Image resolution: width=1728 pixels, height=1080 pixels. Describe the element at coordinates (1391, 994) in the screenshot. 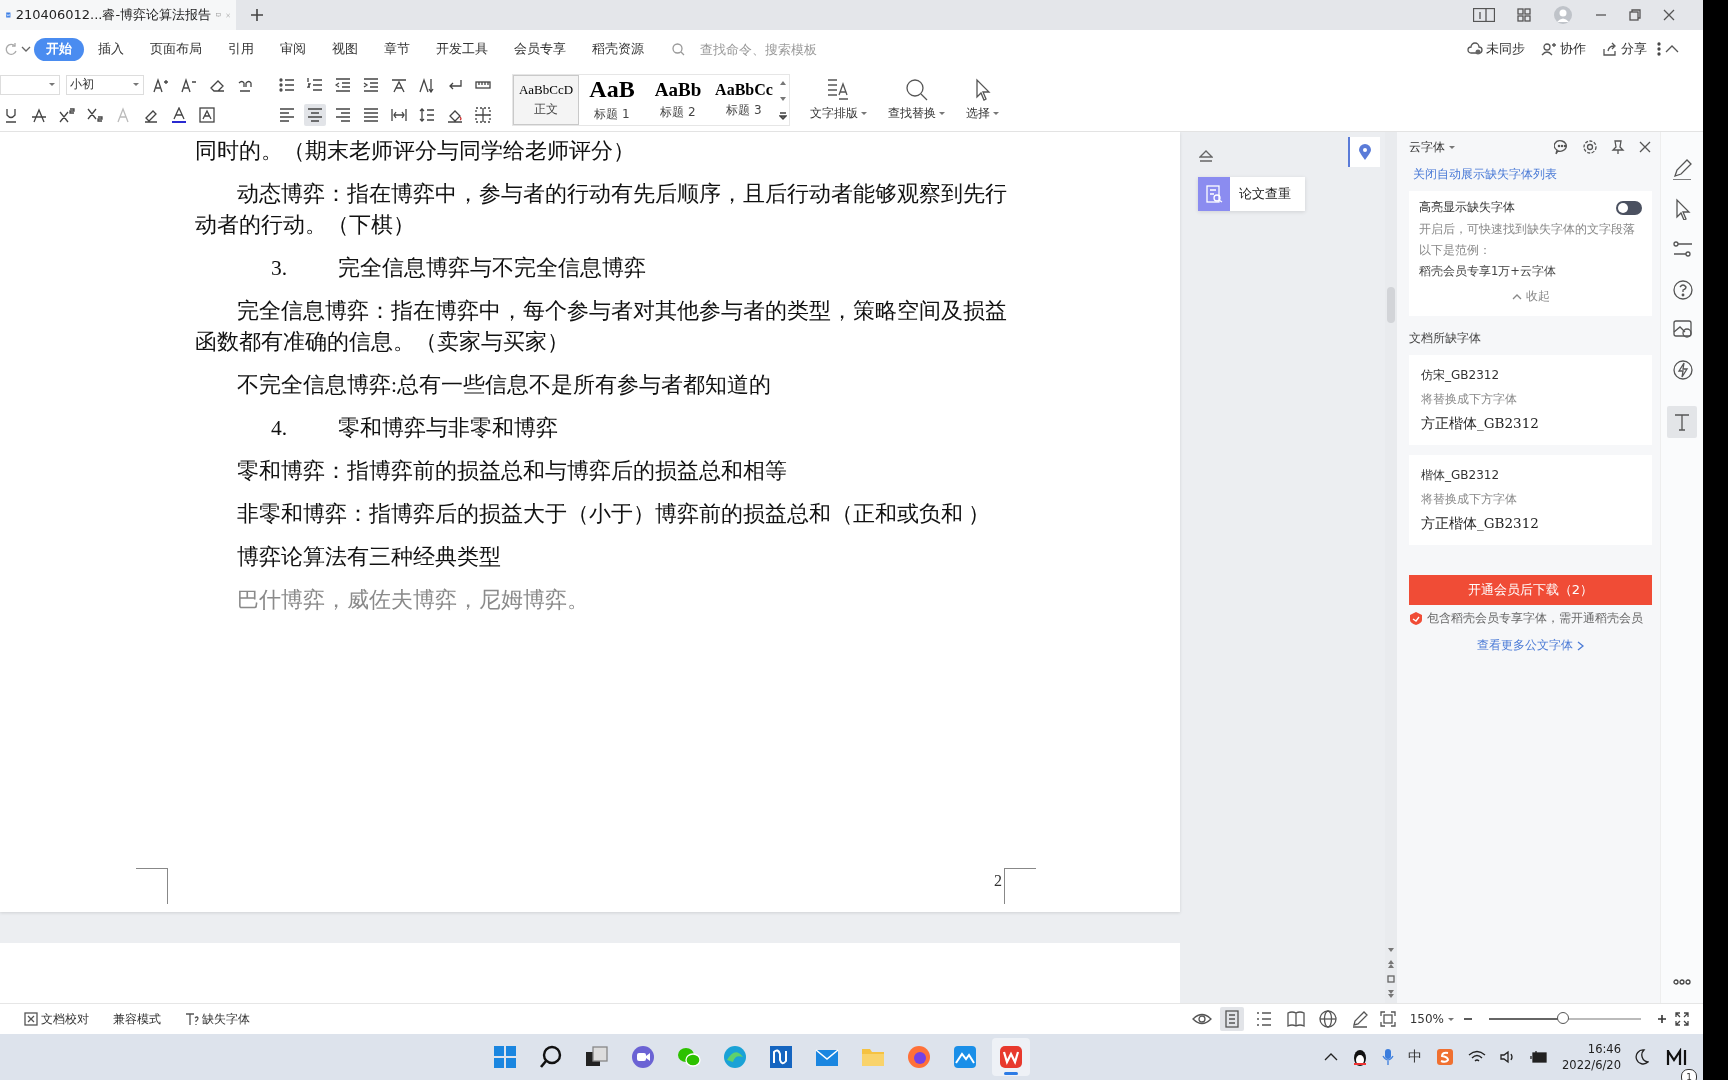

I see `next-page-icon` at that location.